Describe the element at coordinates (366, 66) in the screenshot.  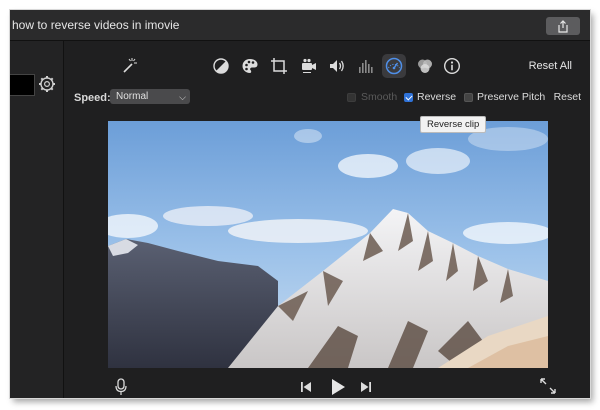
I see `equalizer-icon` at that location.